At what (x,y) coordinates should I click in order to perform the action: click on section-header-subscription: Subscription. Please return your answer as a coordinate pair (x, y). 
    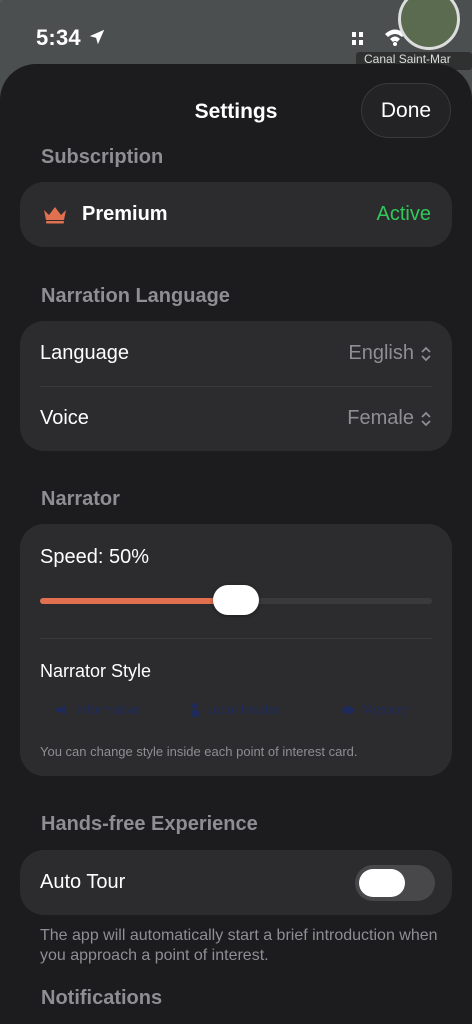
    Looking at the image, I should click on (102, 157).